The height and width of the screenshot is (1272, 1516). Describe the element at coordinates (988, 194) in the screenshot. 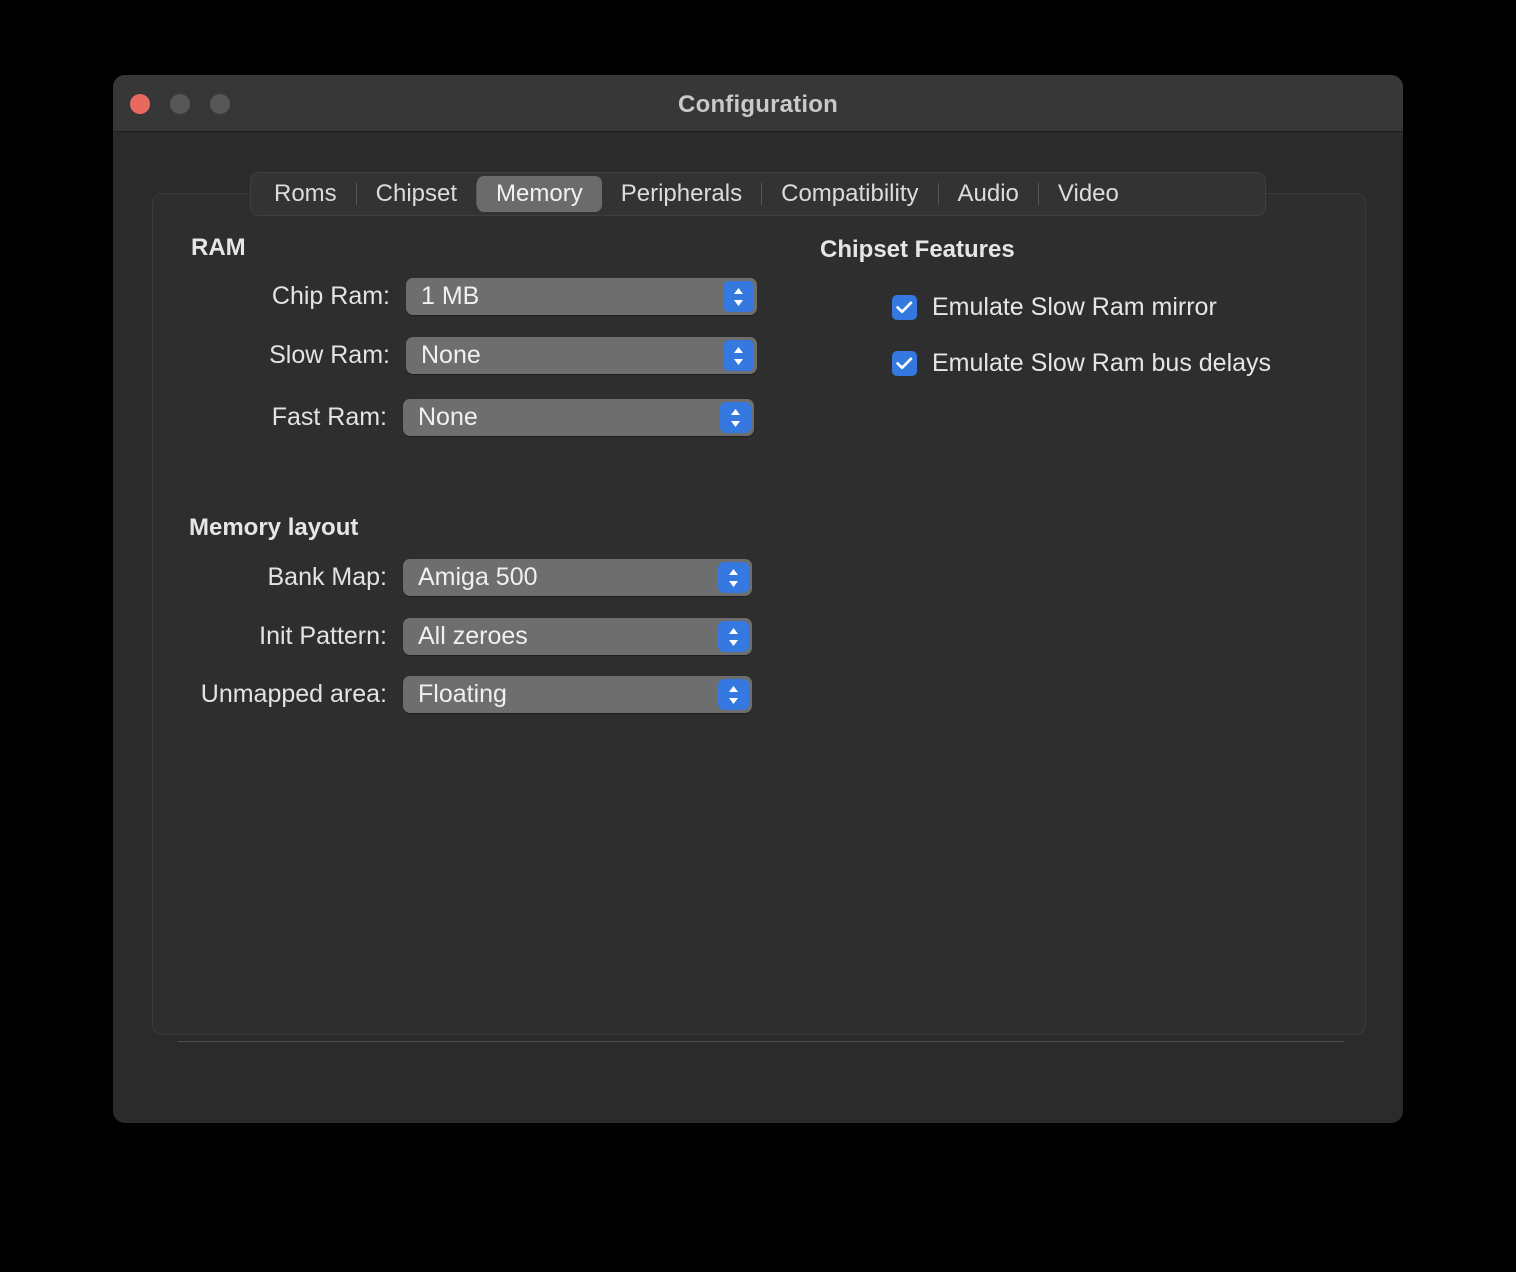

I see `tab-audio: Audio` at that location.